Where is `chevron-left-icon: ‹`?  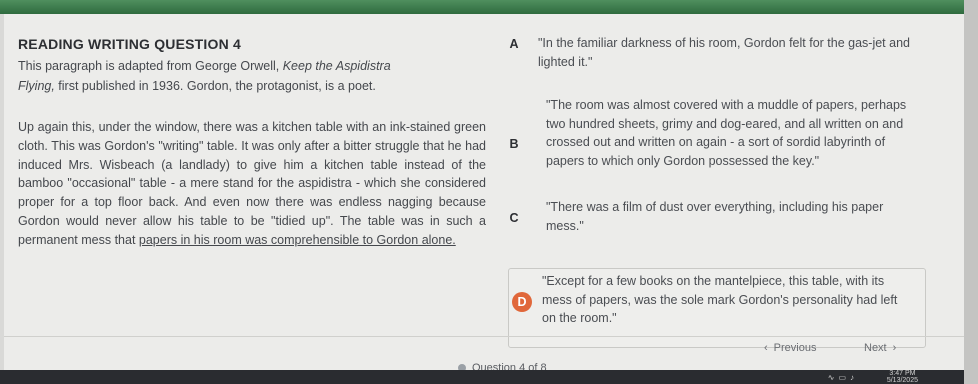
chevron-left-icon: ‹ is located at coordinates (766, 348).